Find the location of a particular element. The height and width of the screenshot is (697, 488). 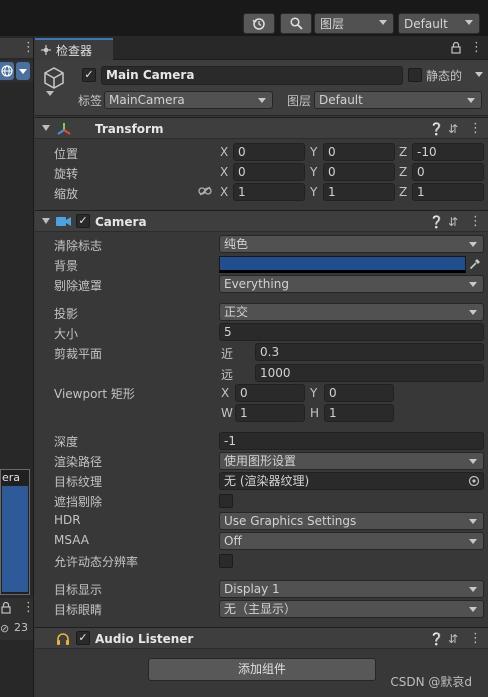

target-texture-value: 无 (渲染器纹理) is located at coordinates (267, 481).